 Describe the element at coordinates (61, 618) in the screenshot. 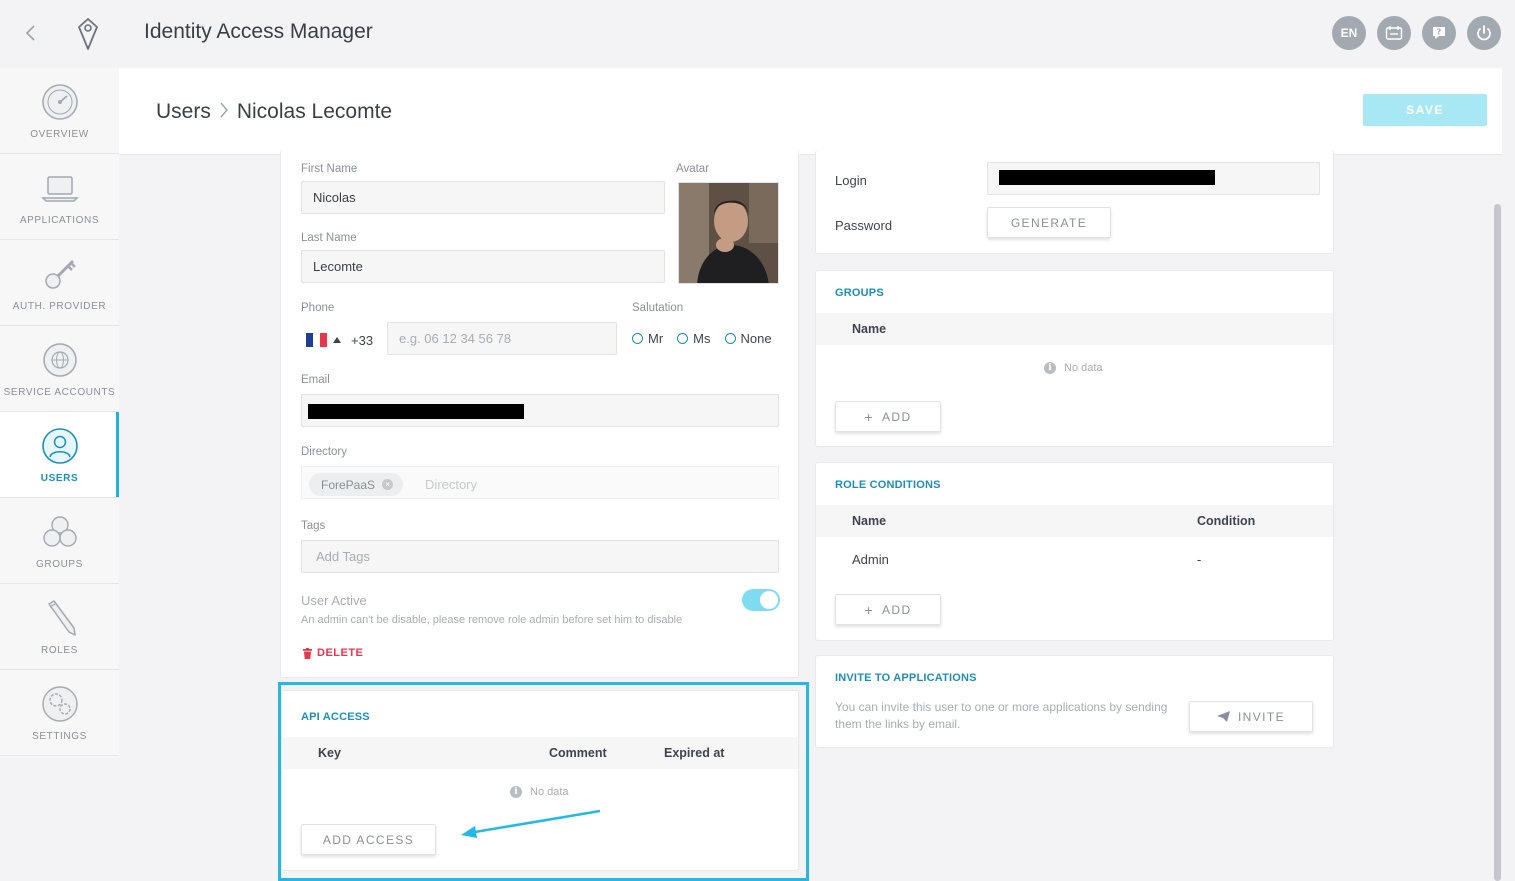

I see `pencil-icon` at that location.